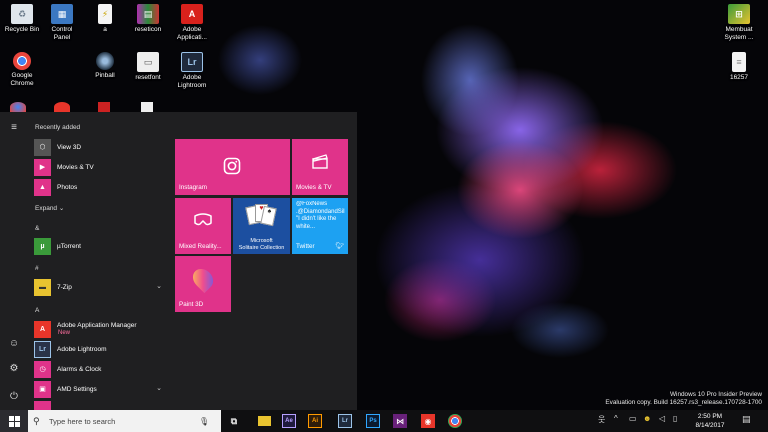  I want to click on app-item-amd-settings: ▣ AMD Settings ⌄, so click(100, 389).